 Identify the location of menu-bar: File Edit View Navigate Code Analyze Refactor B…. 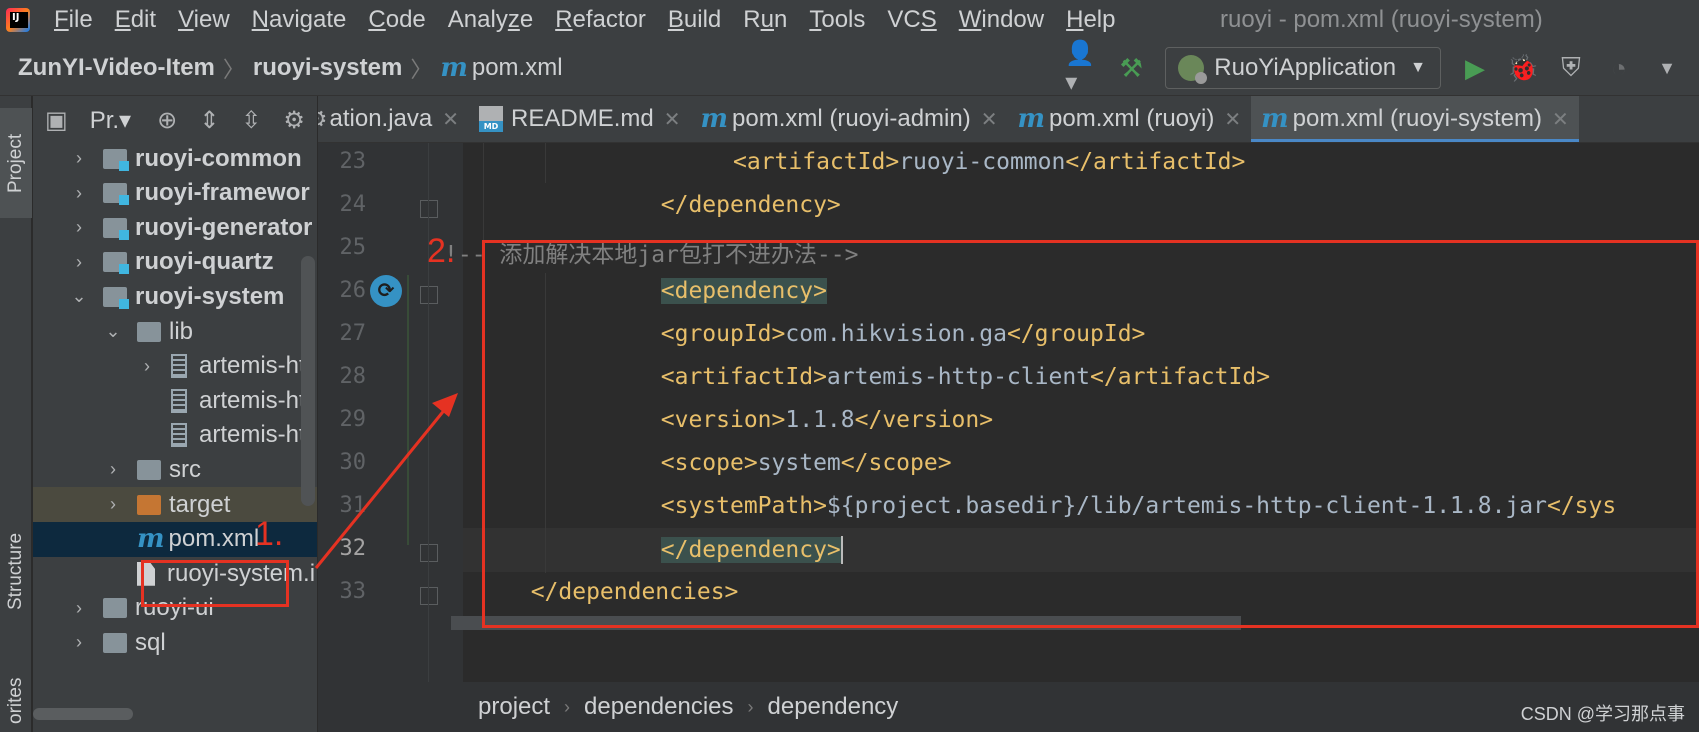
(849, 20).